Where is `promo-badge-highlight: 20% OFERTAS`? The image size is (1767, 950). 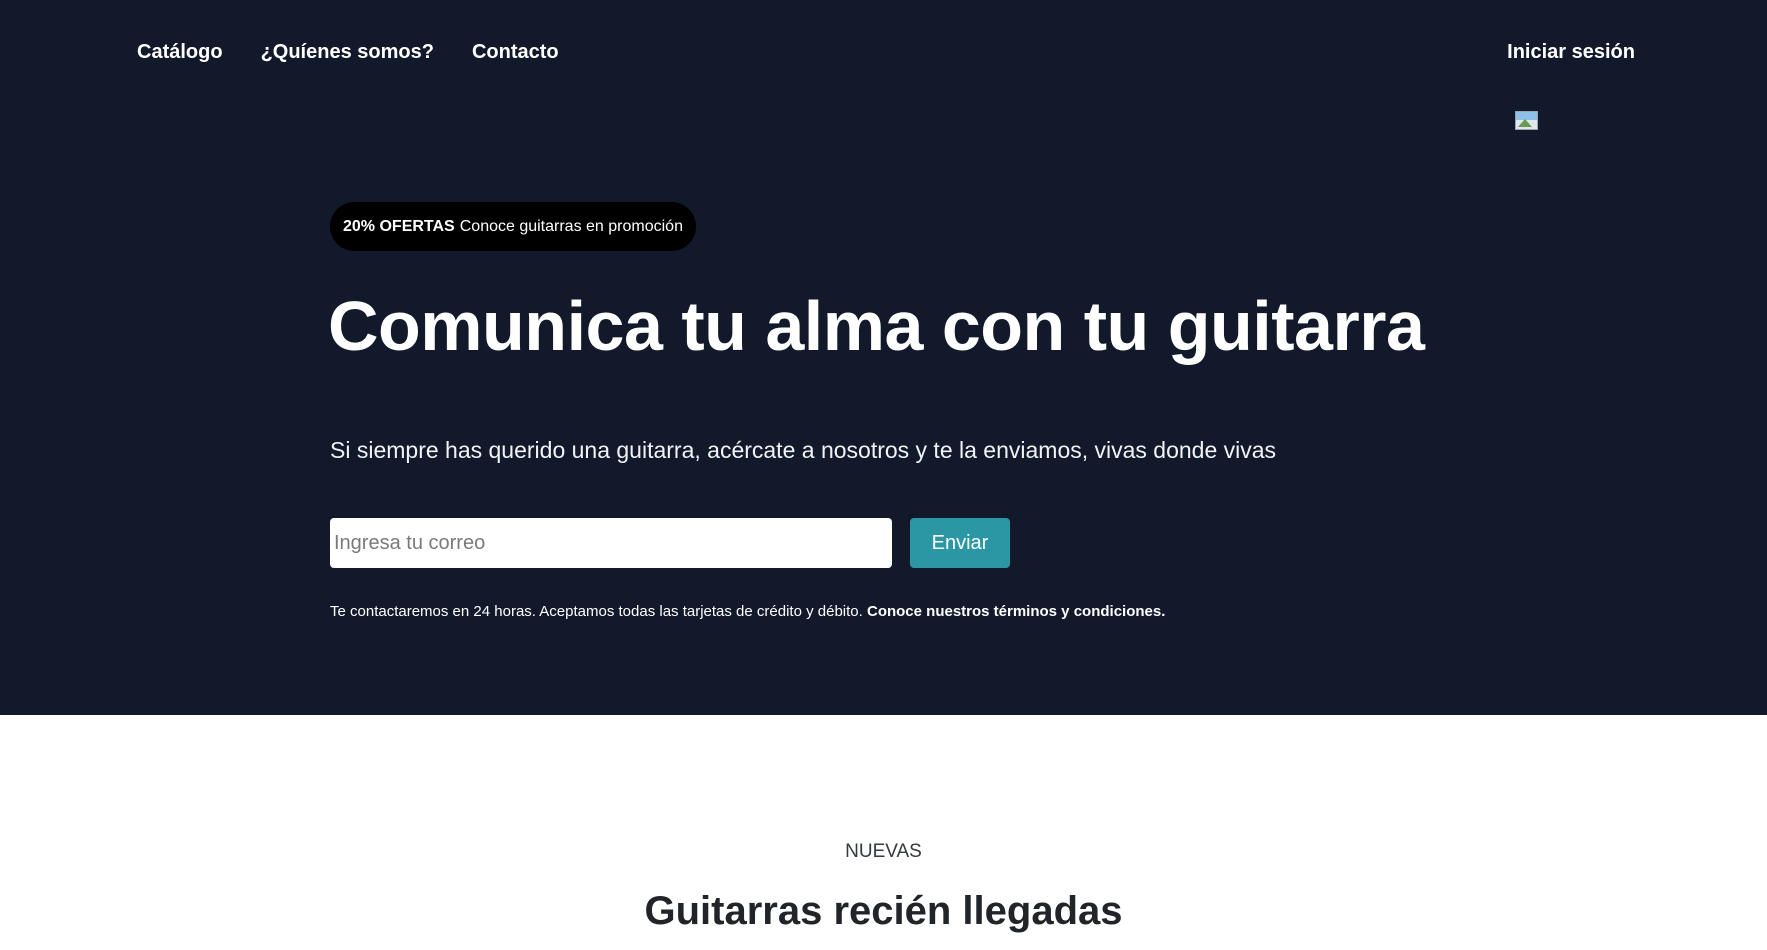
promo-badge-highlight: 20% OFERTAS is located at coordinates (399, 226).